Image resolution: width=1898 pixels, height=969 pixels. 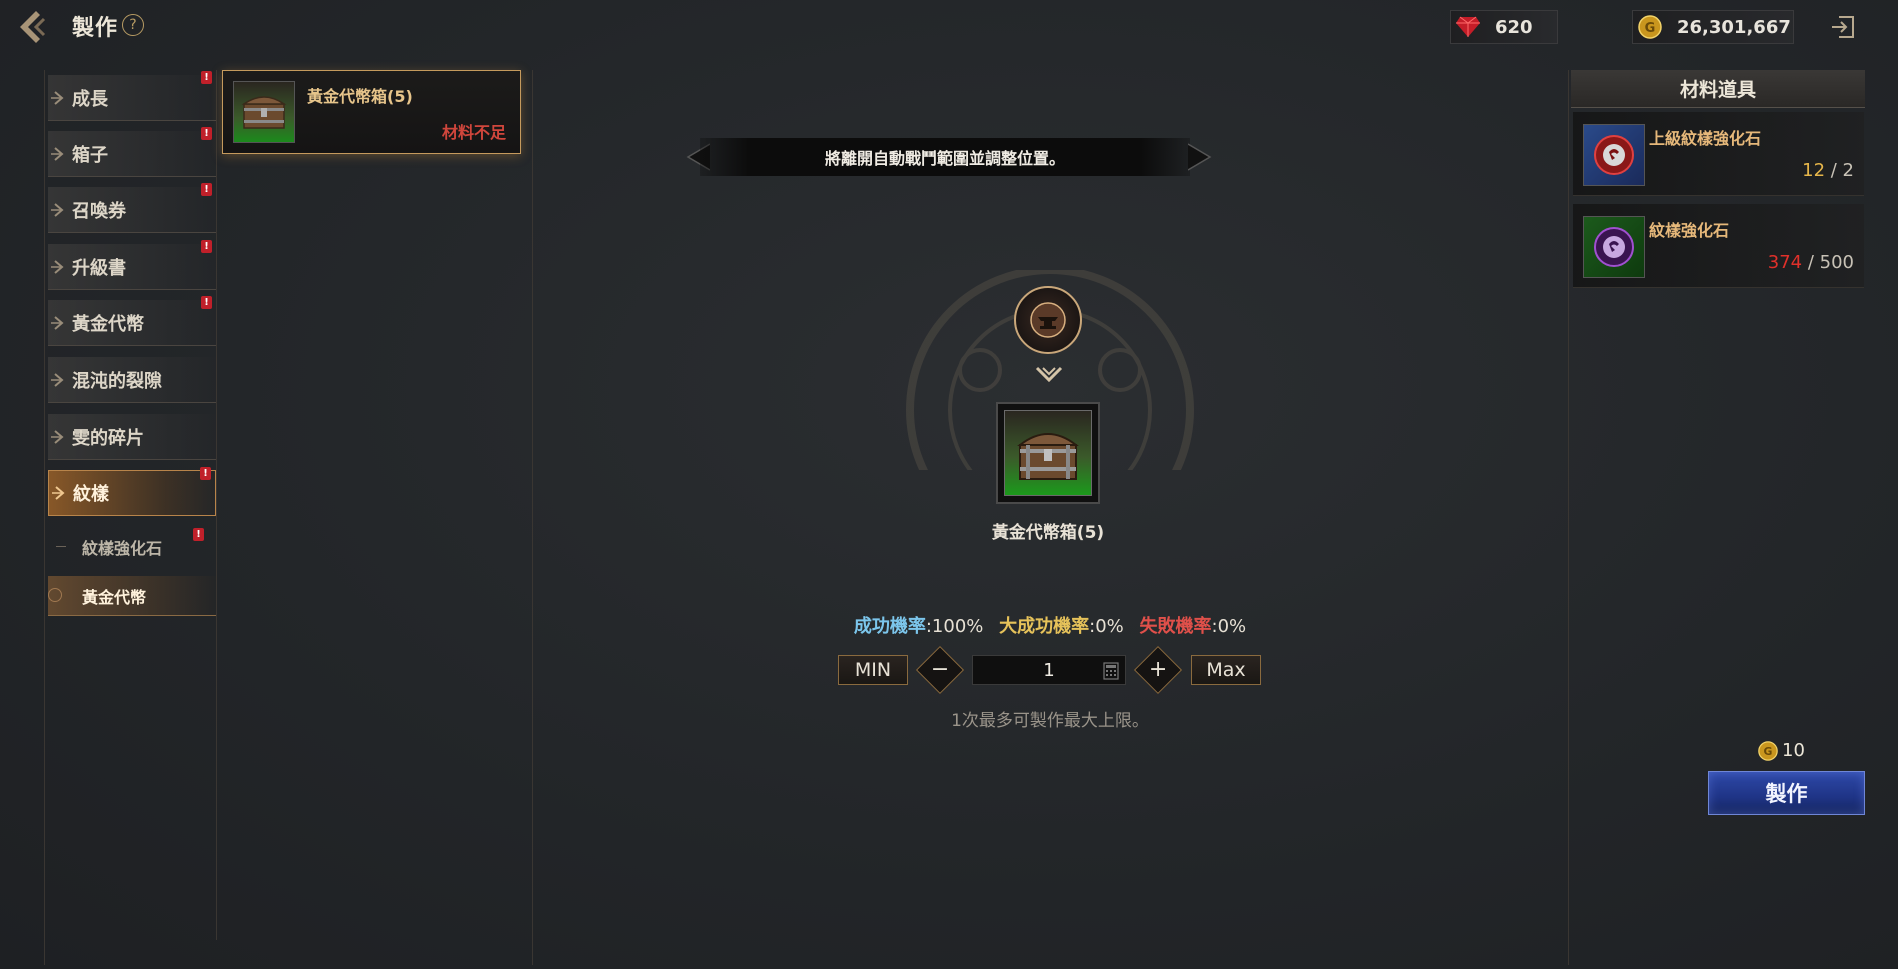 I want to click on great-success-rate-value: 0%, so click(x=1109, y=626).